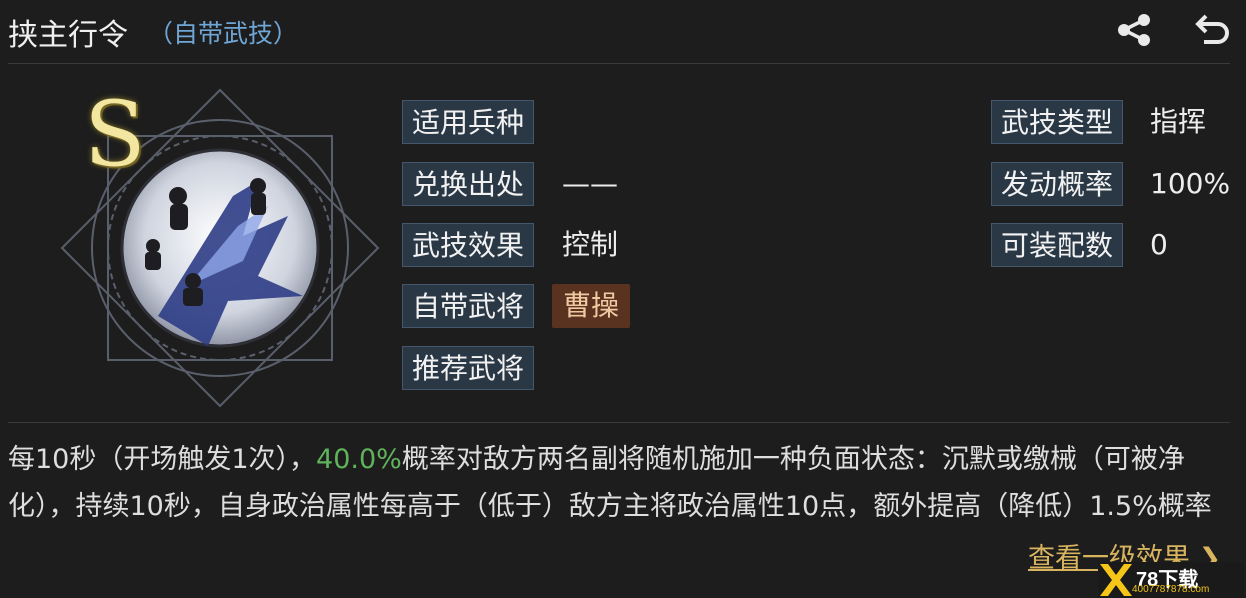 Image resolution: width=1246 pixels, height=598 pixels. Describe the element at coordinates (1057, 122) in the screenshot. I see `label-skill-type: 武技类型` at that location.